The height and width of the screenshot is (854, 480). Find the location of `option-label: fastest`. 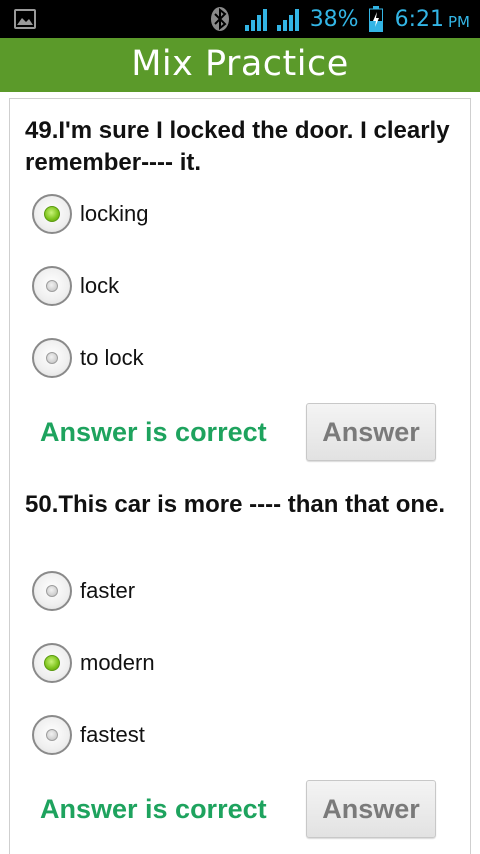

option-label: fastest is located at coordinates (112, 734).